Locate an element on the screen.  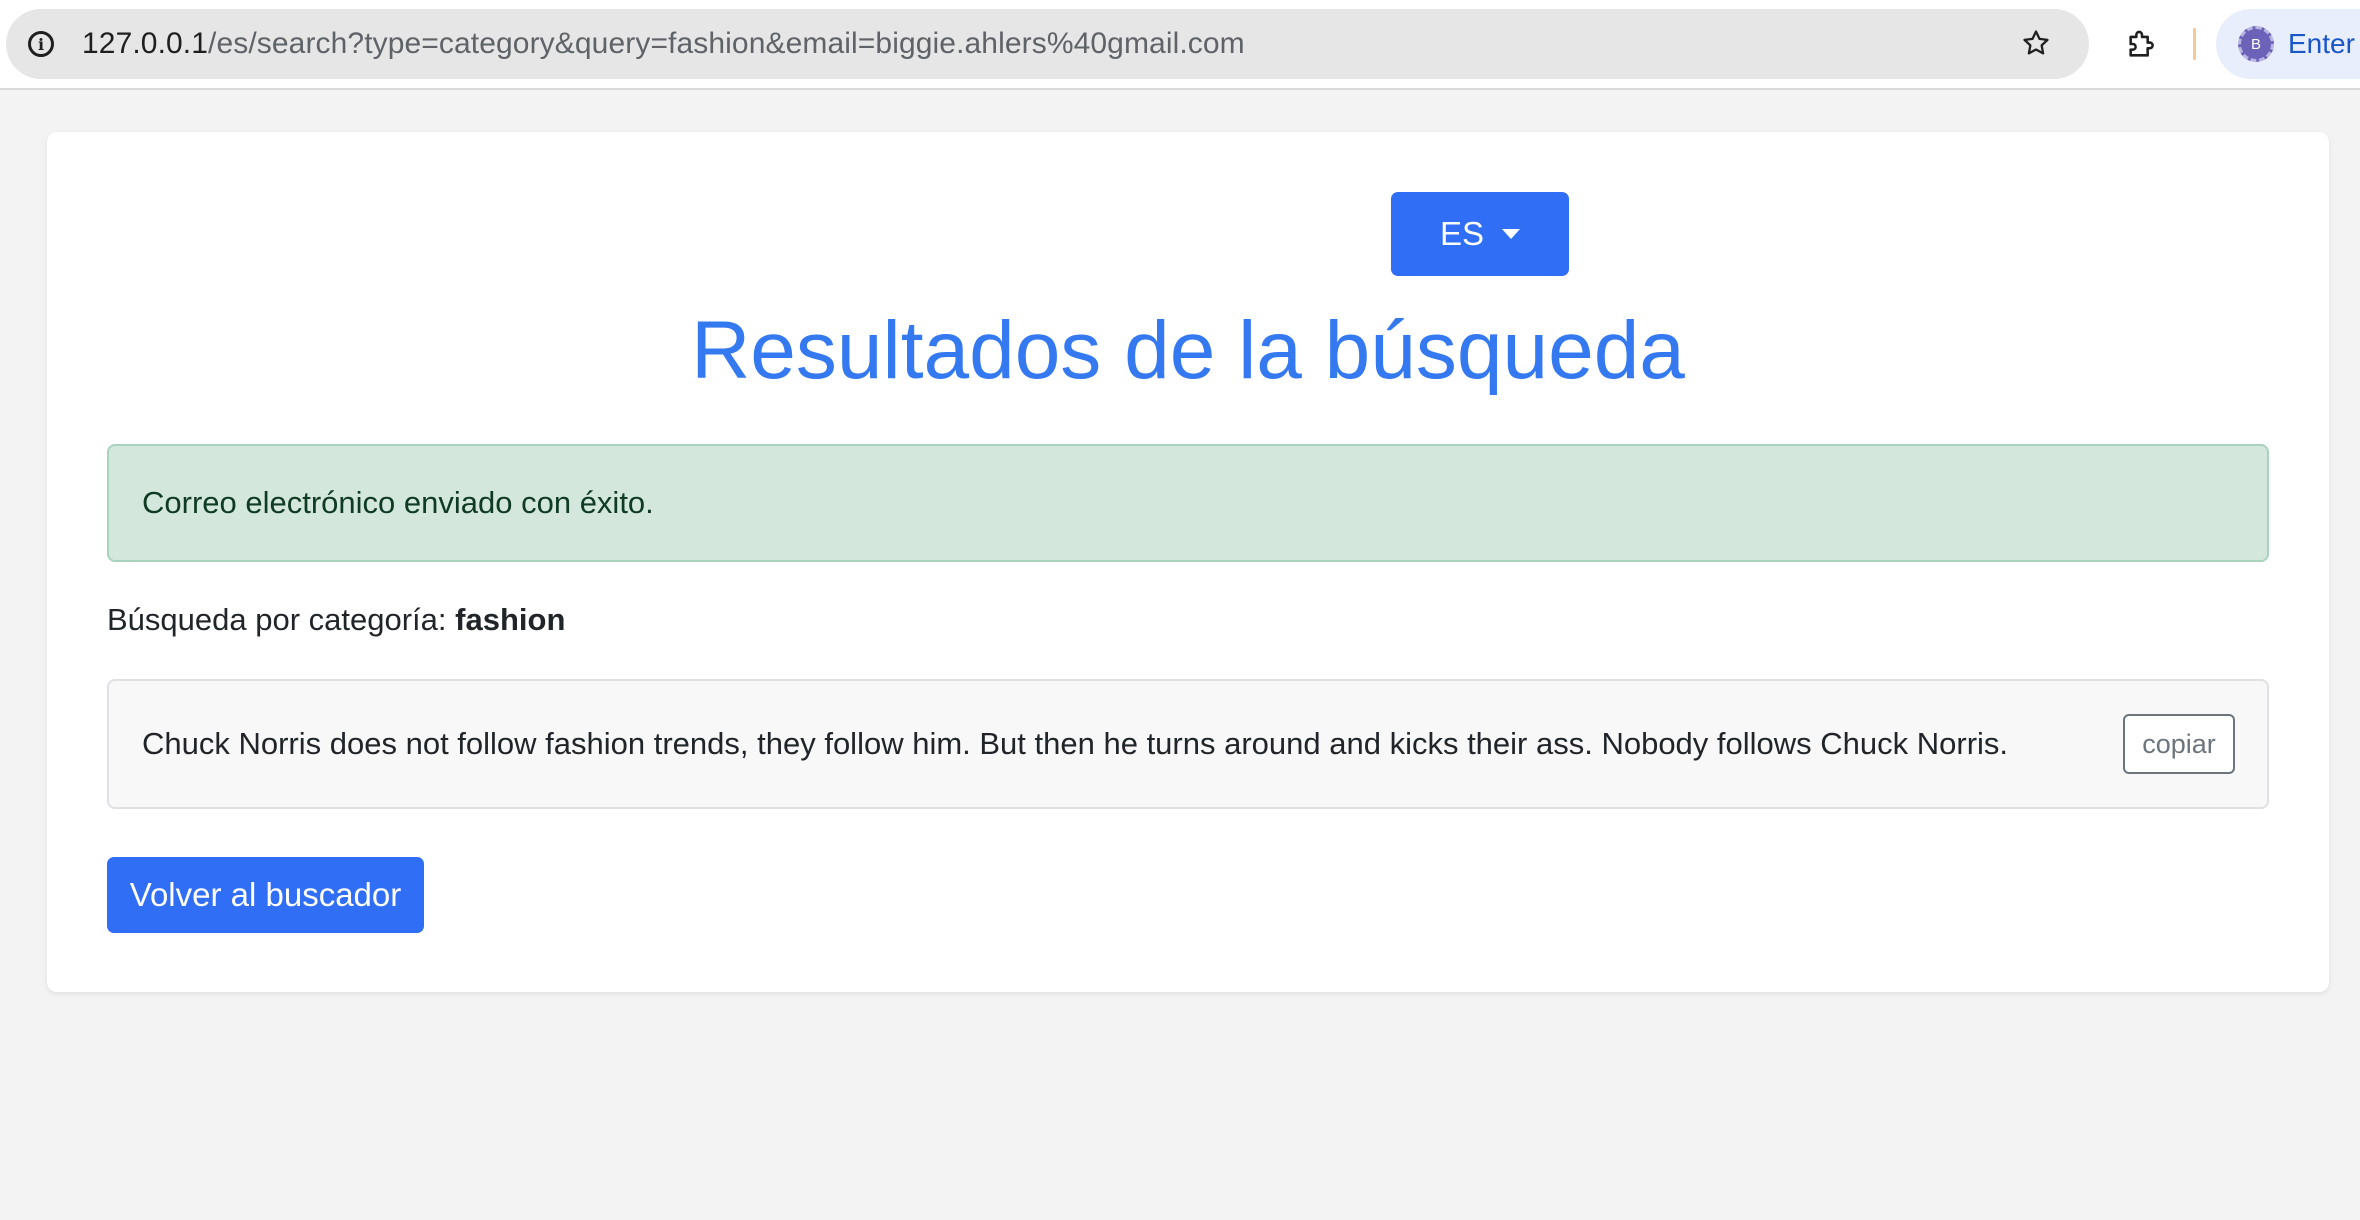
language-label: ES is located at coordinates (1462, 233).